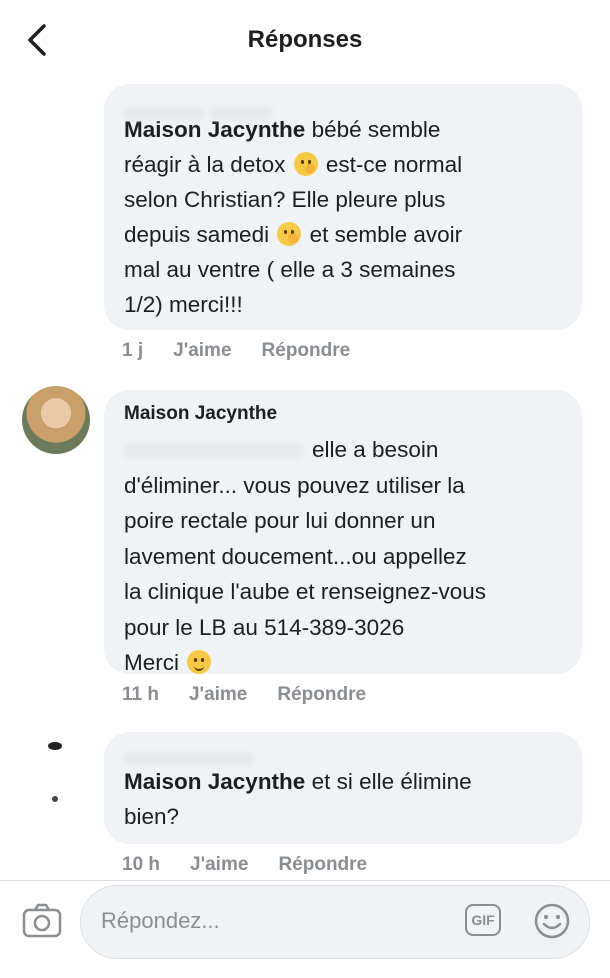 The image size is (610, 978). What do you see at coordinates (42, 921) in the screenshot?
I see `camera-icon` at bounding box center [42, 921].